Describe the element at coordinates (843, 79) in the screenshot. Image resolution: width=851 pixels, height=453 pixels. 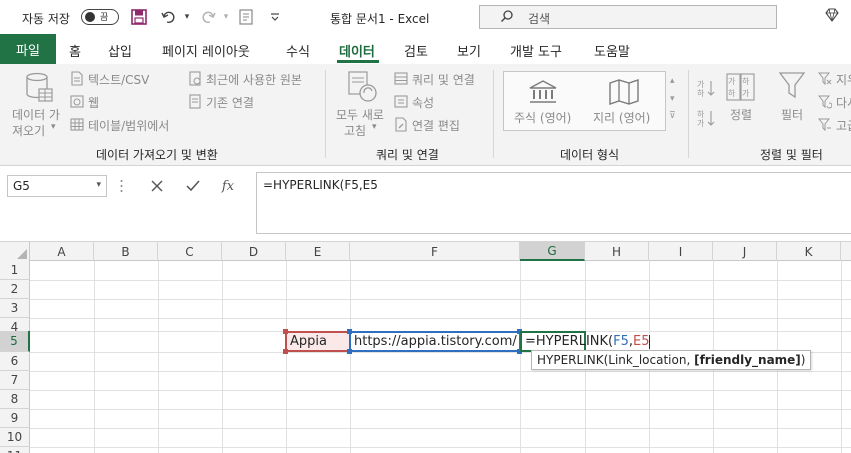
I see `clear-filter-button: 지우` at that location.